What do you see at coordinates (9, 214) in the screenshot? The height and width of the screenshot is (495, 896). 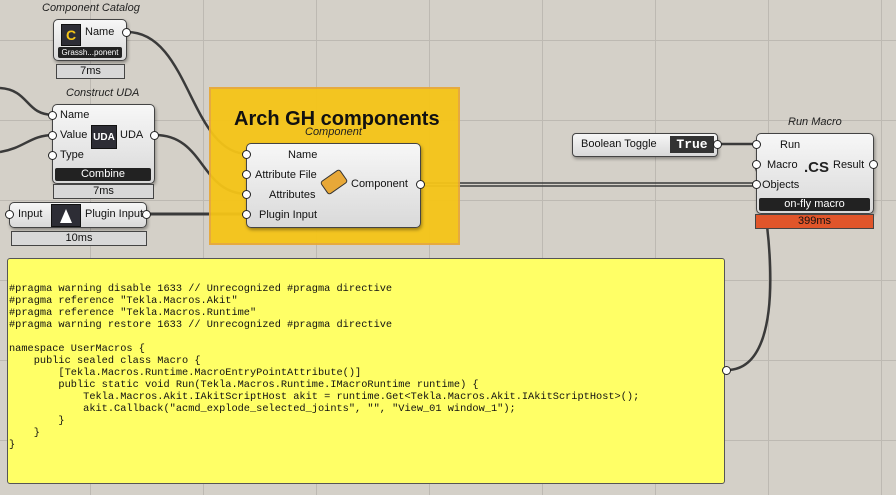 I see `plugin-input-input-grip` at bounding box center [9, 214].